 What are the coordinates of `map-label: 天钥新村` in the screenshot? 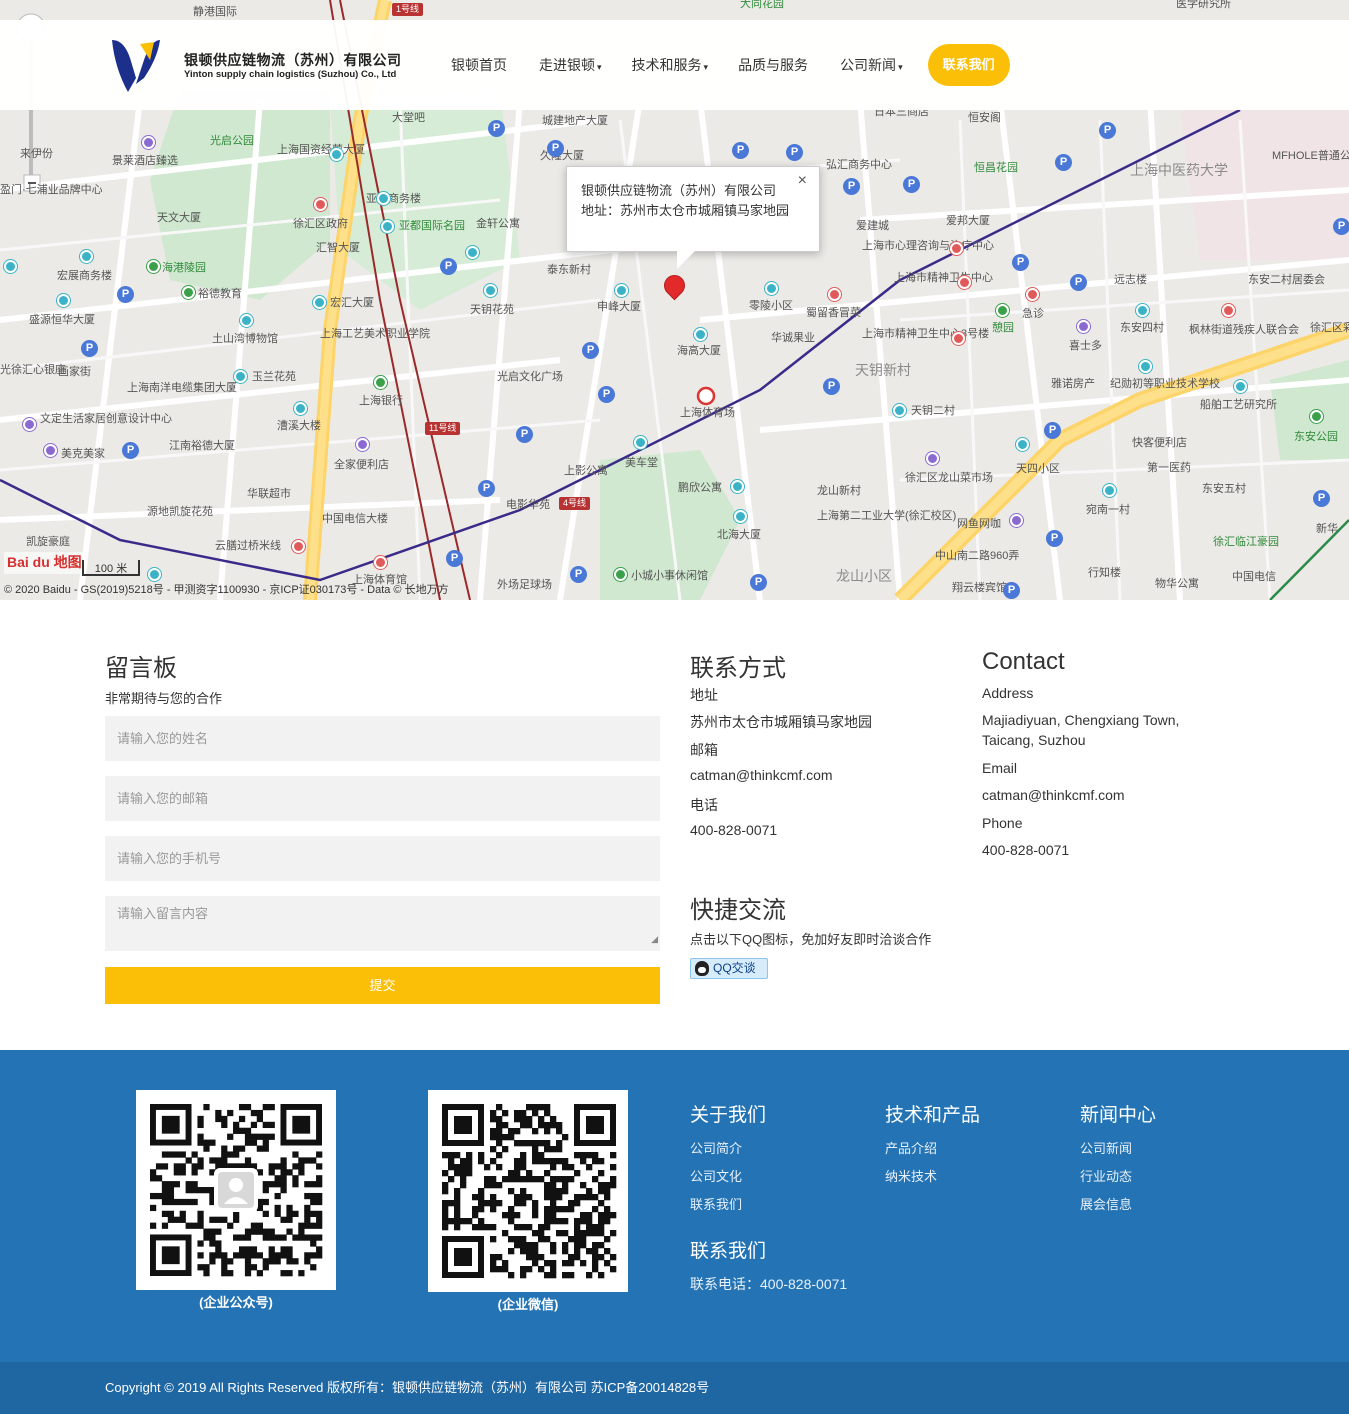 It's located at (883, 370).